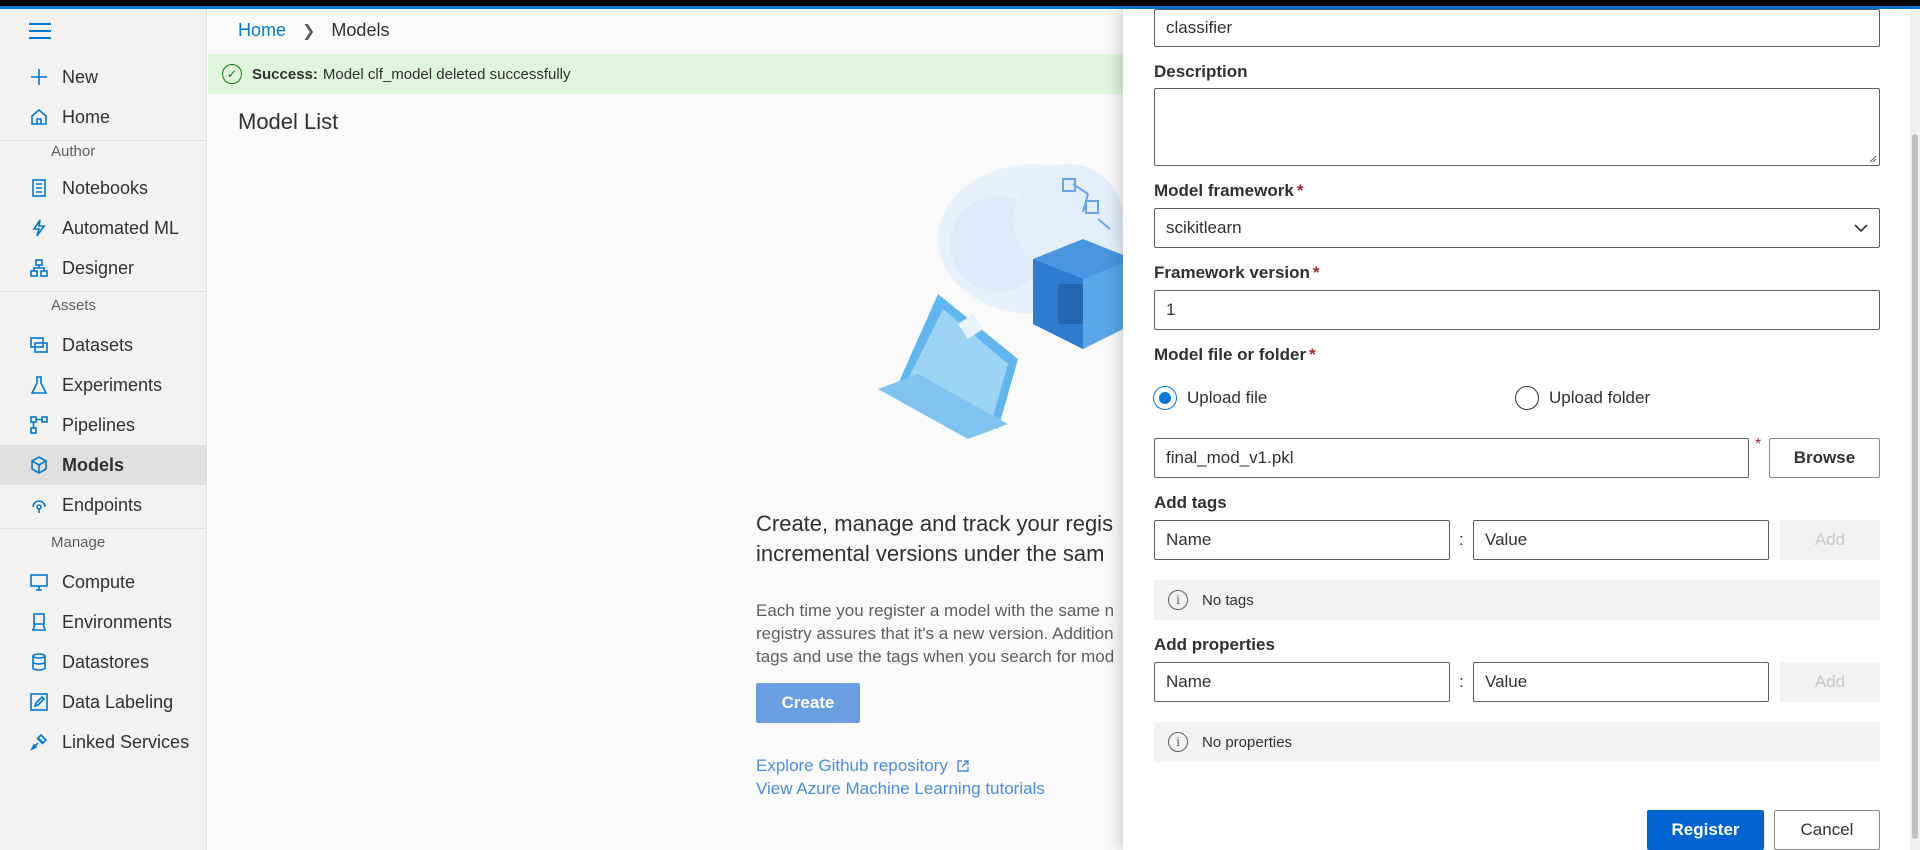 The image size is (1920, 850). I want to click on add-tag-button: Add, so click(1830, 540).